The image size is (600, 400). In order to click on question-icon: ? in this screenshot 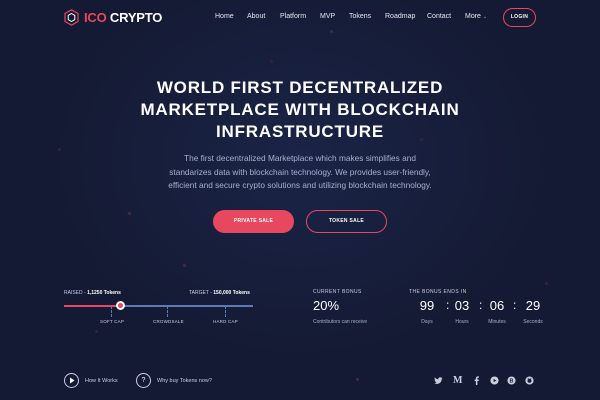, I will do `click(143, 380)`.